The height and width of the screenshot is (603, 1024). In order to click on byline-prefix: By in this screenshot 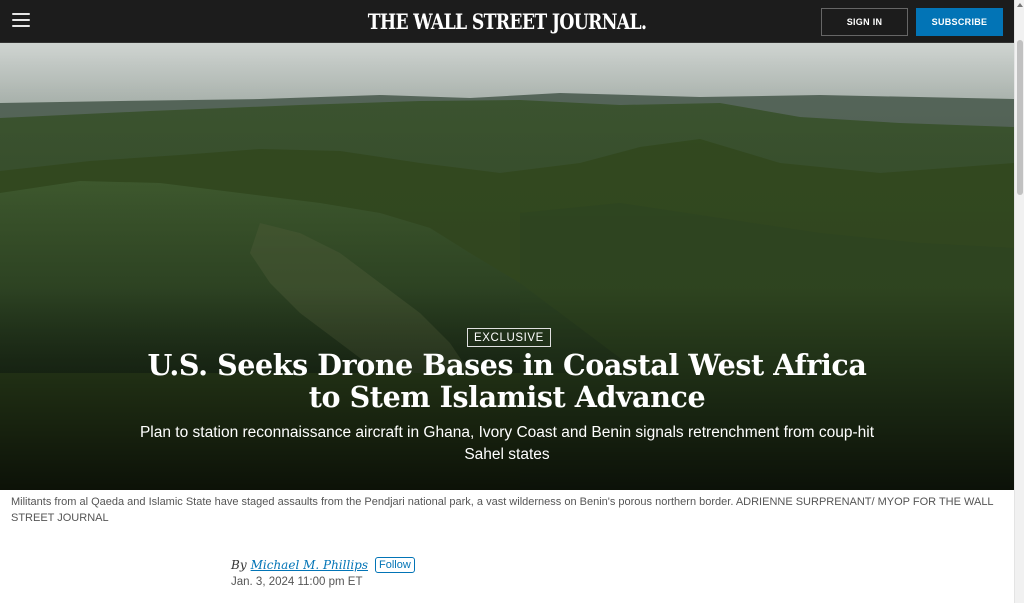, I will do `click(239, 565)`.